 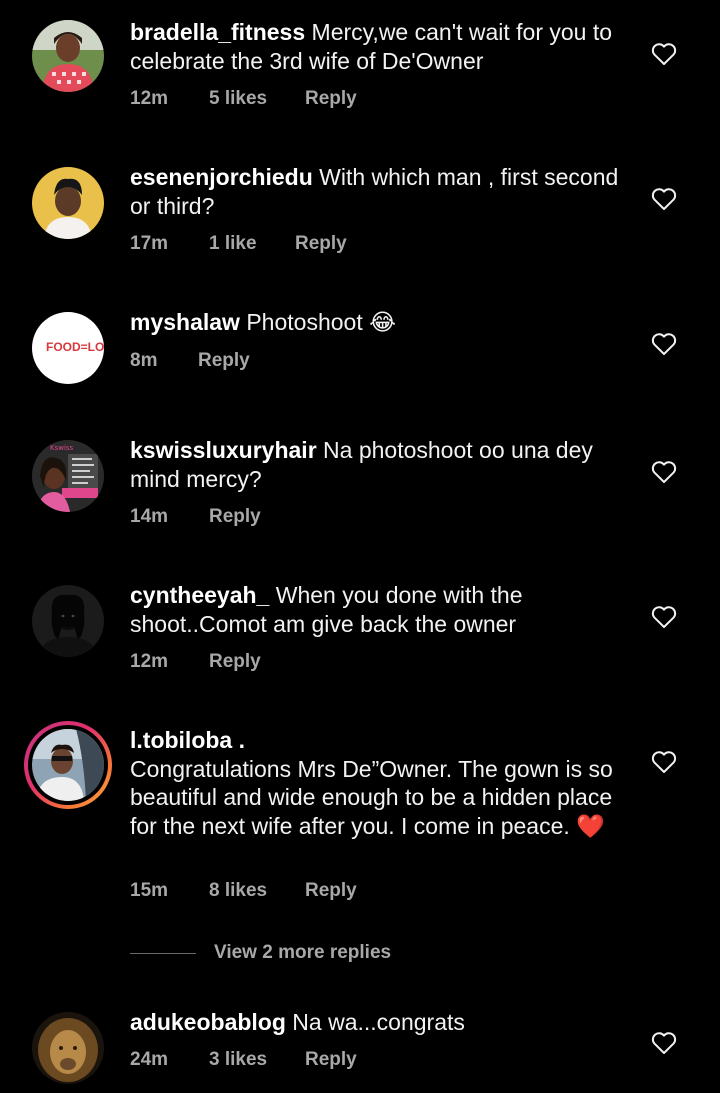 I want to click on comment-time: 8m, so click(x=144, y=360).